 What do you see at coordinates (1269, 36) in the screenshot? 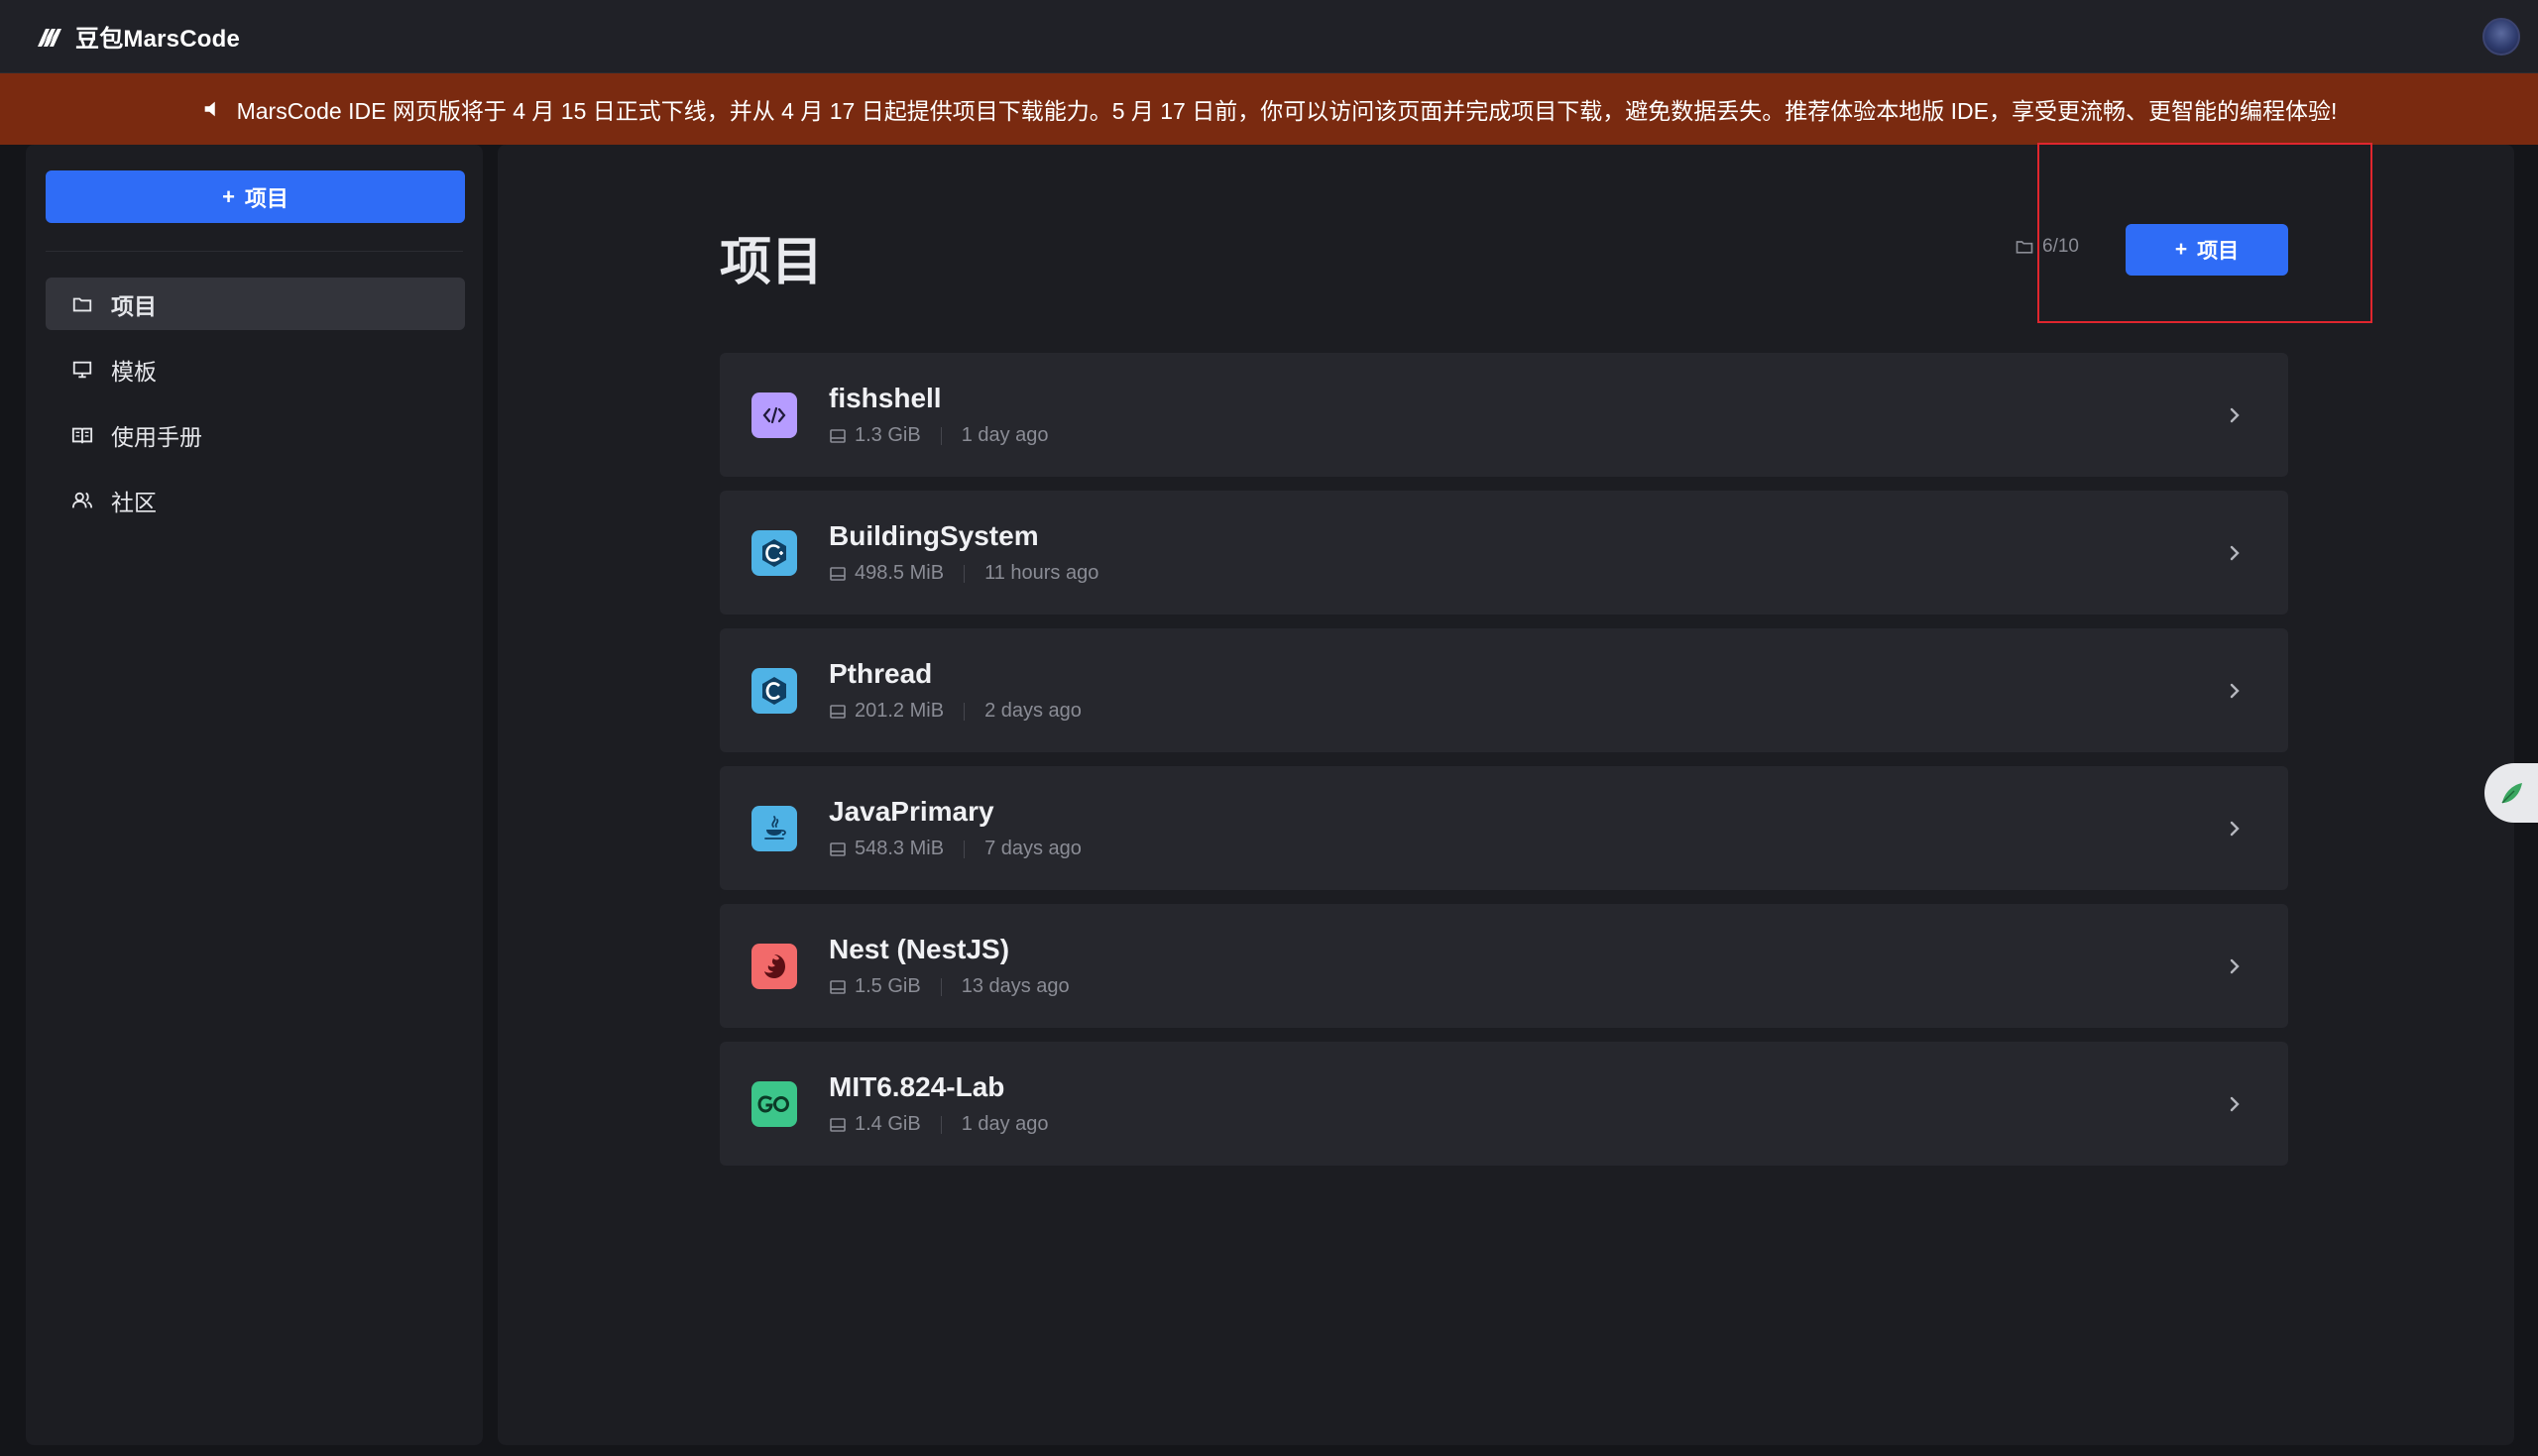
I see `top-bar: 豆包MarsCode` at bounding box center [1269, 36].